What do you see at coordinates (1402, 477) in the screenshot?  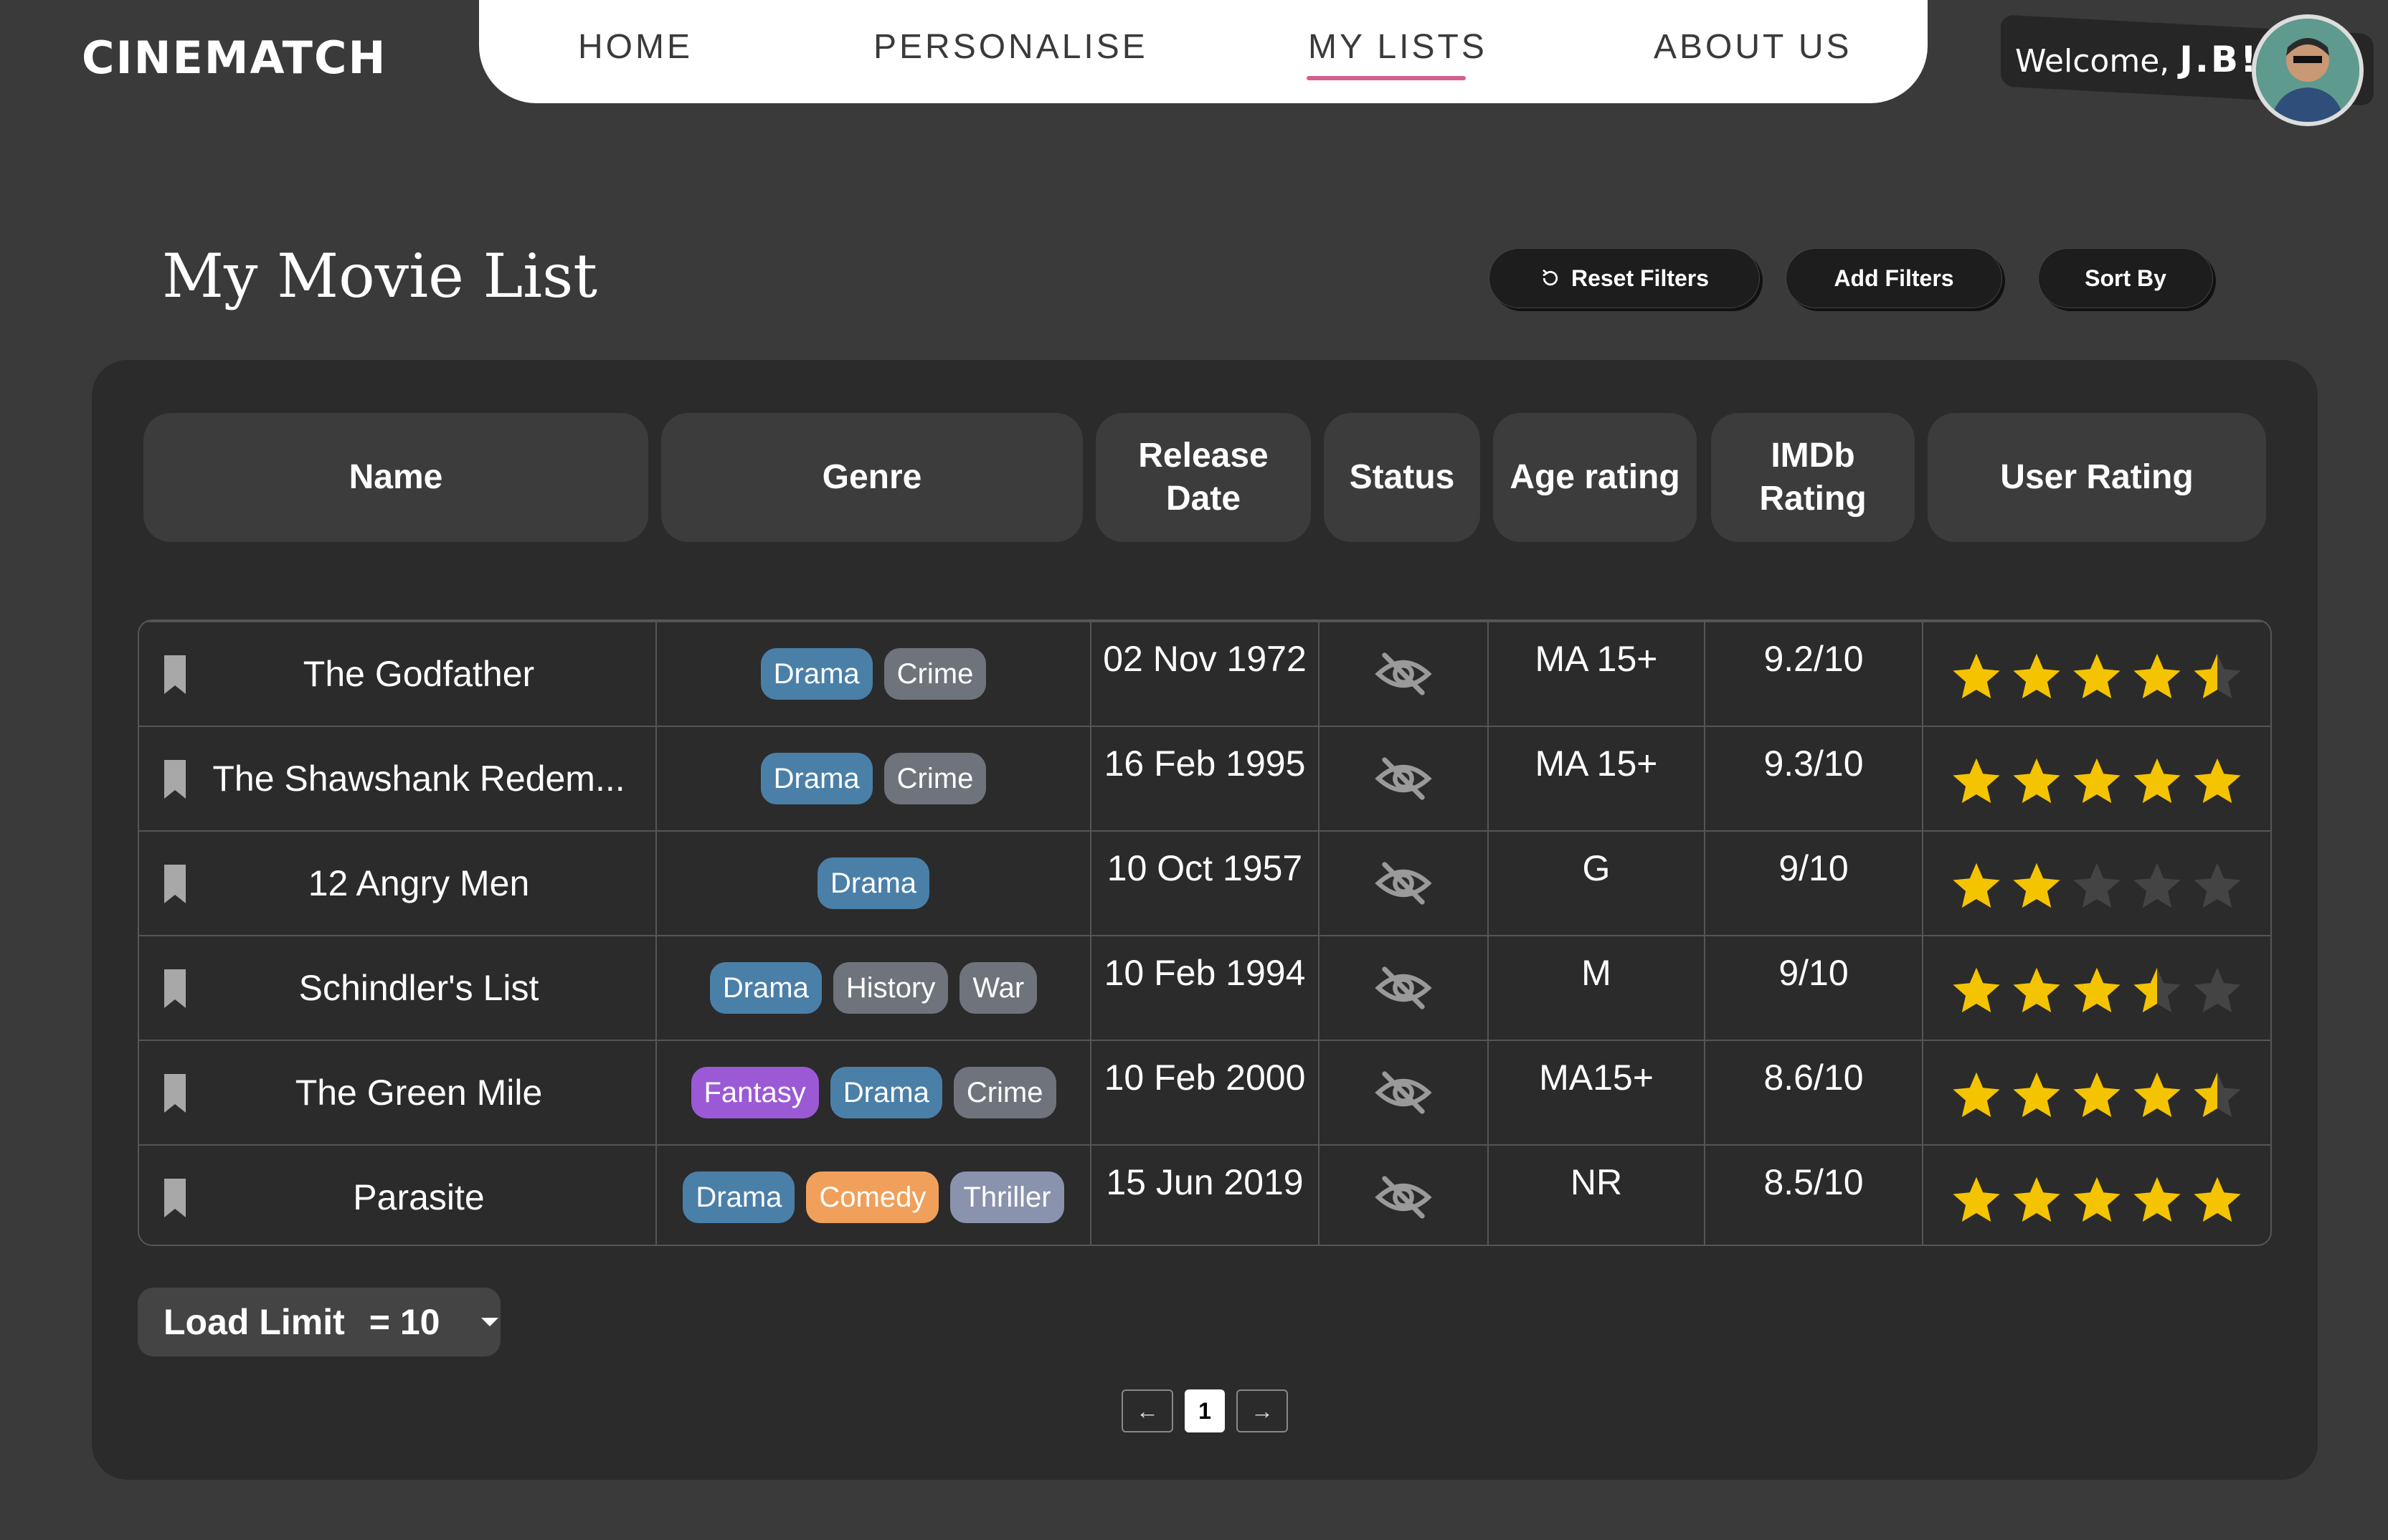 I see `column-header-status: Status` at bounding box center [1402, 477].